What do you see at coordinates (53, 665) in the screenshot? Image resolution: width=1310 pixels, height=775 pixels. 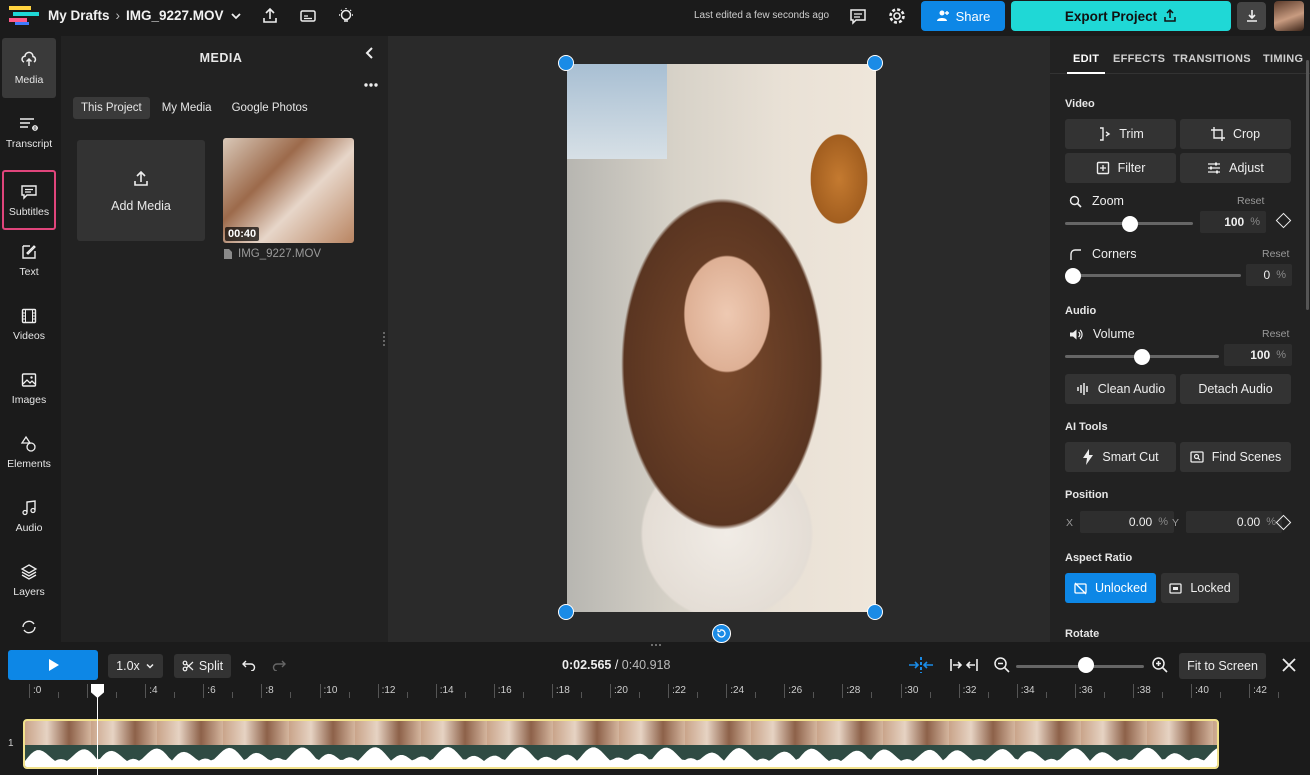 I see `play-button` at bounding box center [53, 665].